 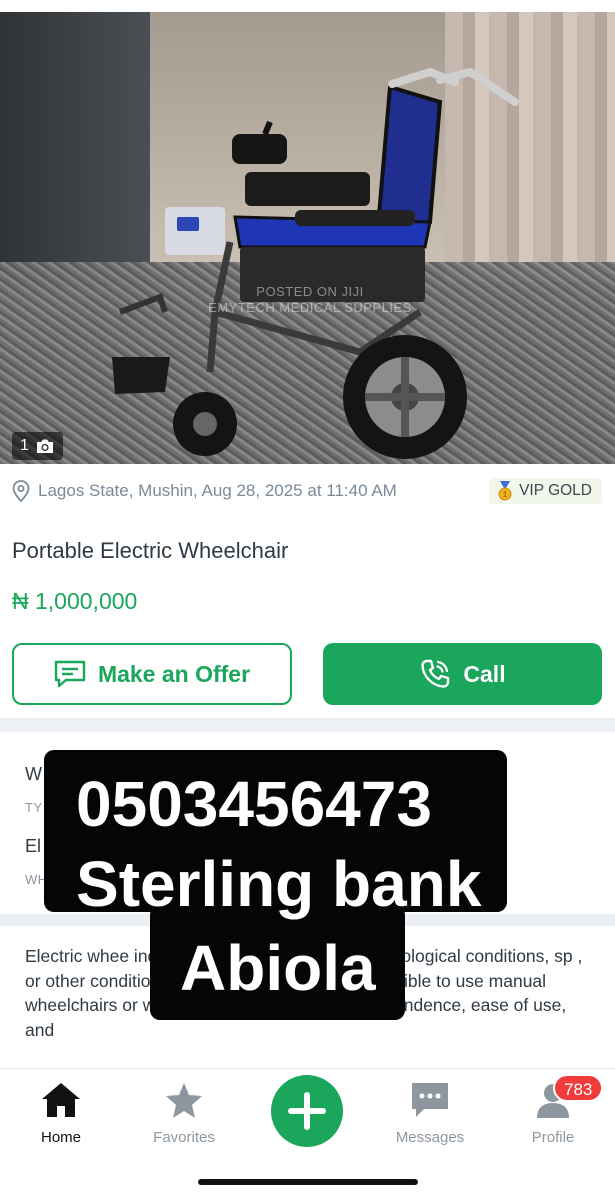 I want to click on nav-home: Home, so click(x=61, y=1113).